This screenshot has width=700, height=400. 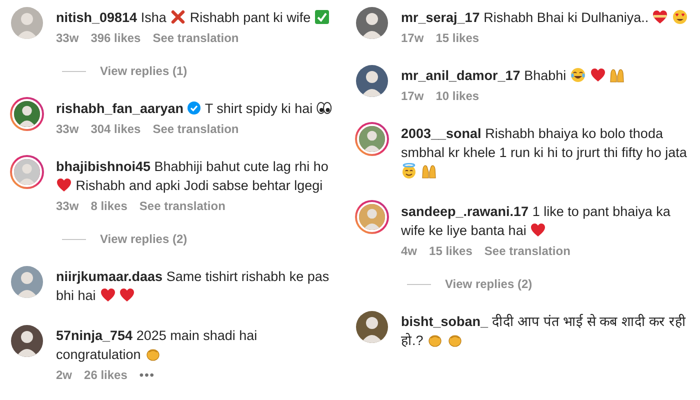 I want to click on comment-text: nitish_09814 Isha Rishabh pant ki wife, so click(x=196, y=17).